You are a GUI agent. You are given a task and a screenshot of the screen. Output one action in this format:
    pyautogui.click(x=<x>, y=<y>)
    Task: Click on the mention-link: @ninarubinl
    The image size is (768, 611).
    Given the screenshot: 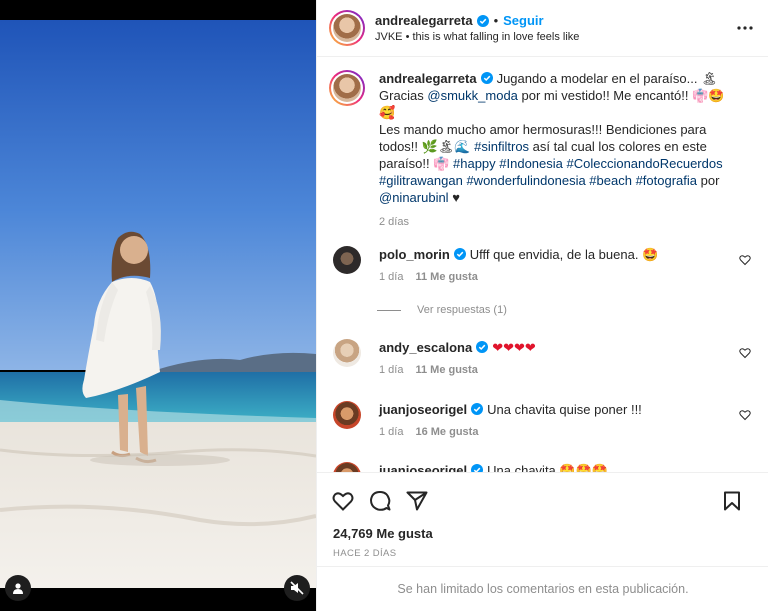 What is the action you would take?
    pyautogui.click(x=414, y=197)
    